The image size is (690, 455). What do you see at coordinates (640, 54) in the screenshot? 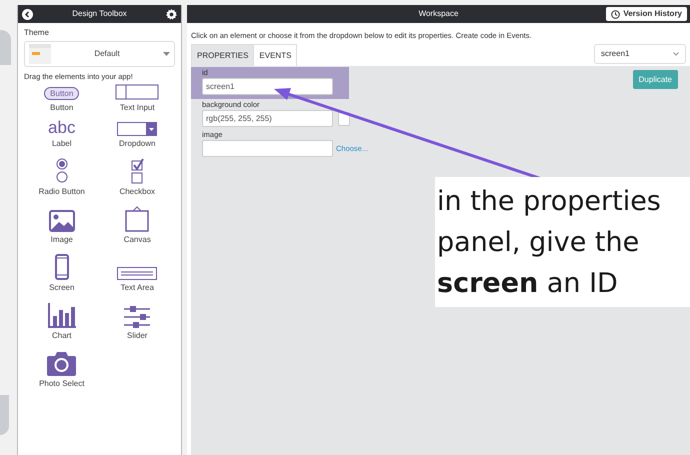
I see `element-select: screen1` at bounding box center [640, 54].